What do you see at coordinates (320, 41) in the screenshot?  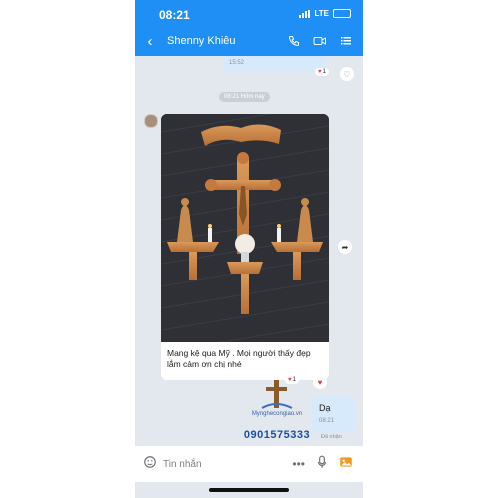 I see `video-icon` at bounding box center [320, 41].